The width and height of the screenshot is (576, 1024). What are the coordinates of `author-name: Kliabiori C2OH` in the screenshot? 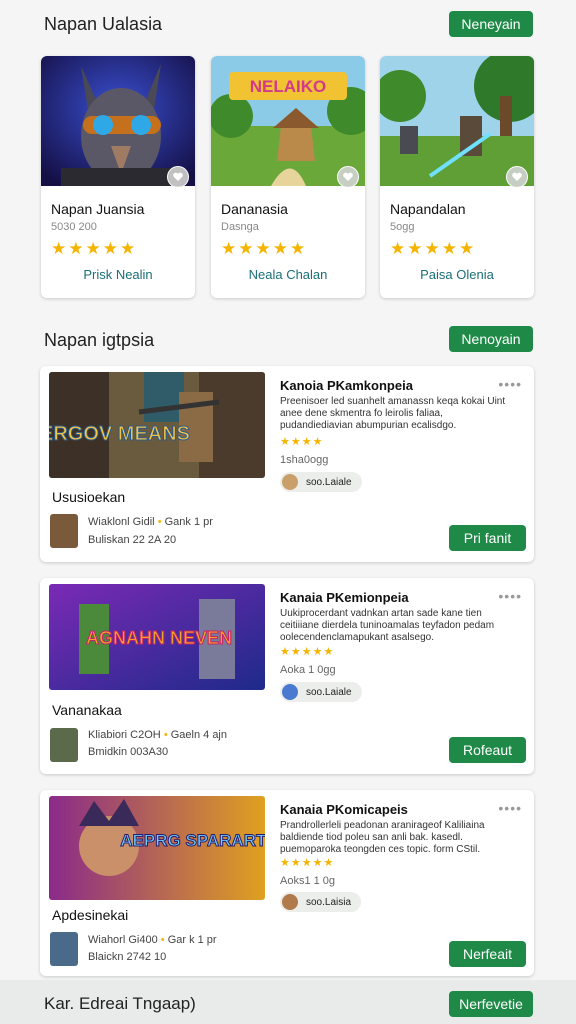 It's located at (124, 735).